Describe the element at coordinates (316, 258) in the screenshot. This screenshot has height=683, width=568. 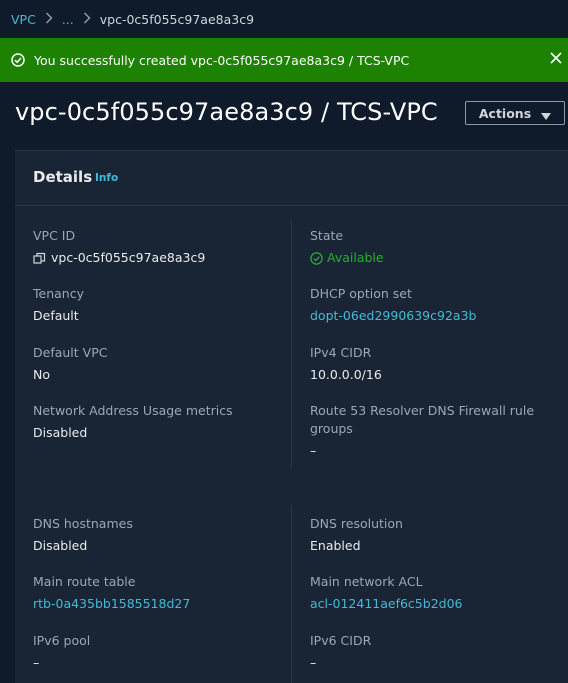
I see `status-available-icon` at that location.